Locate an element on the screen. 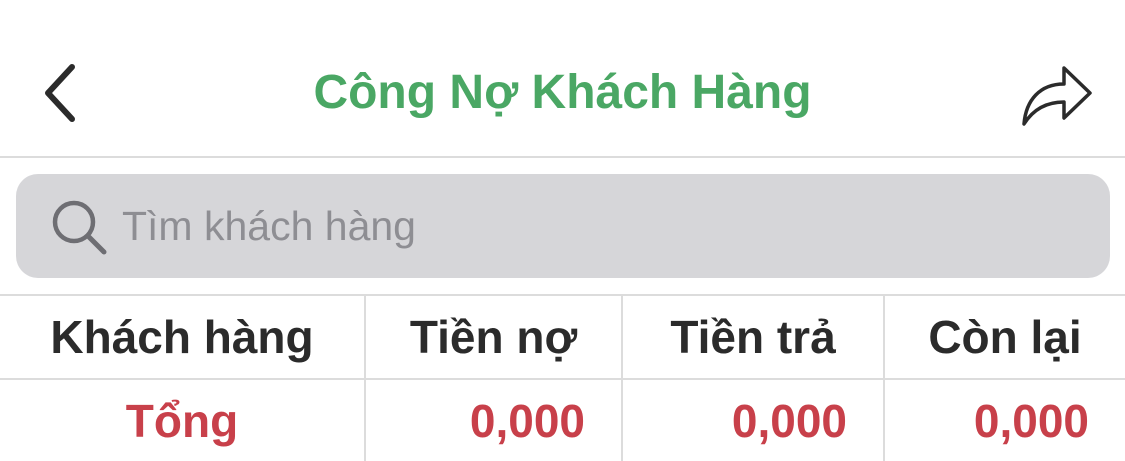 This screenshot has width=1125, height=461. search-icon is located at coordinates (79, 227).